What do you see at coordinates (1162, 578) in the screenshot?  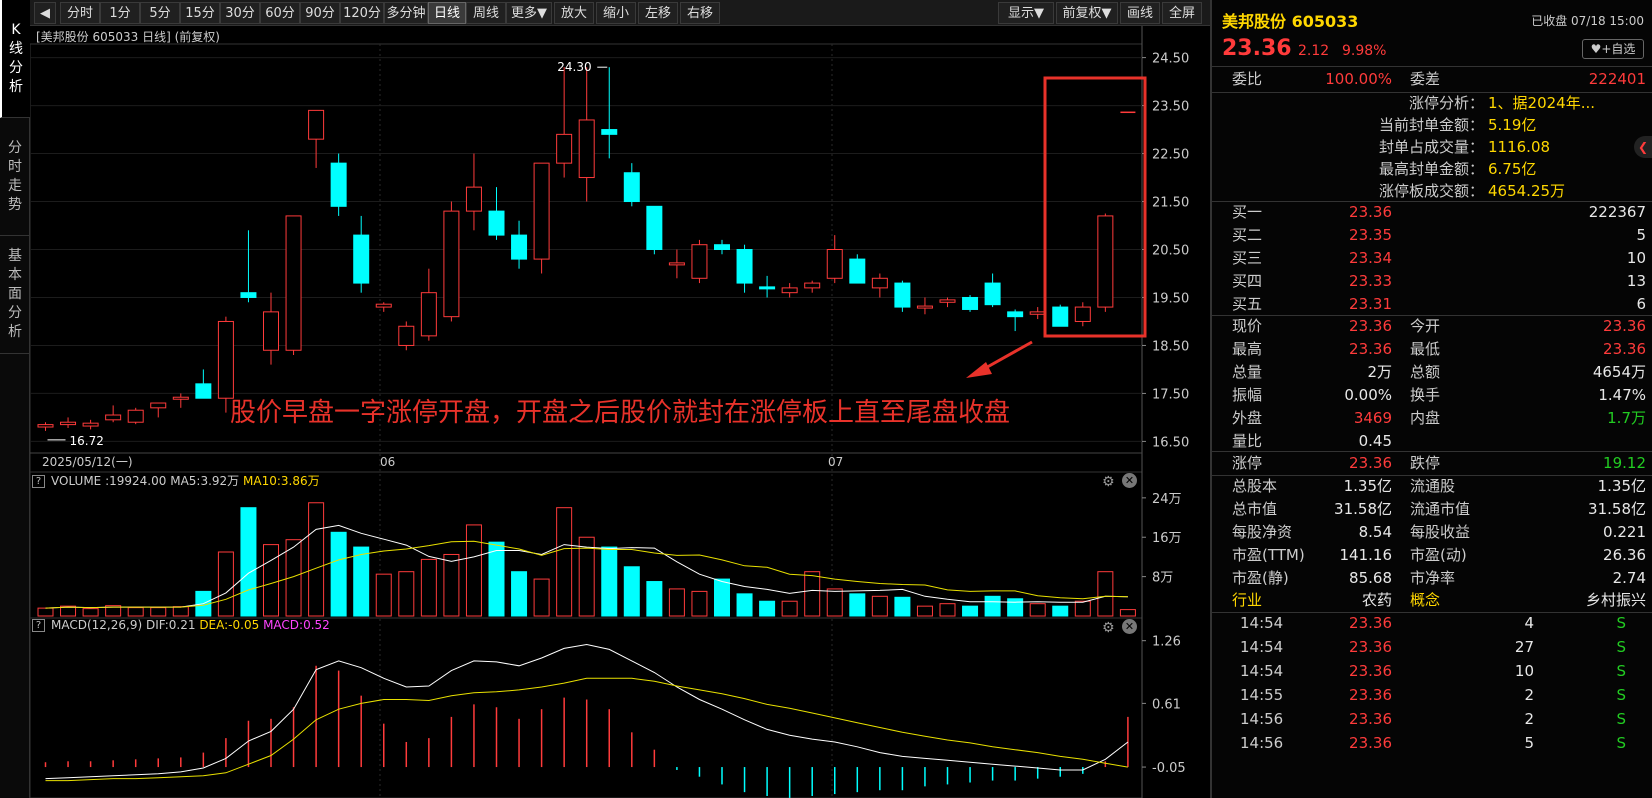 I see `volume-y-tick: 8万` at bounding box center [1162, 578].